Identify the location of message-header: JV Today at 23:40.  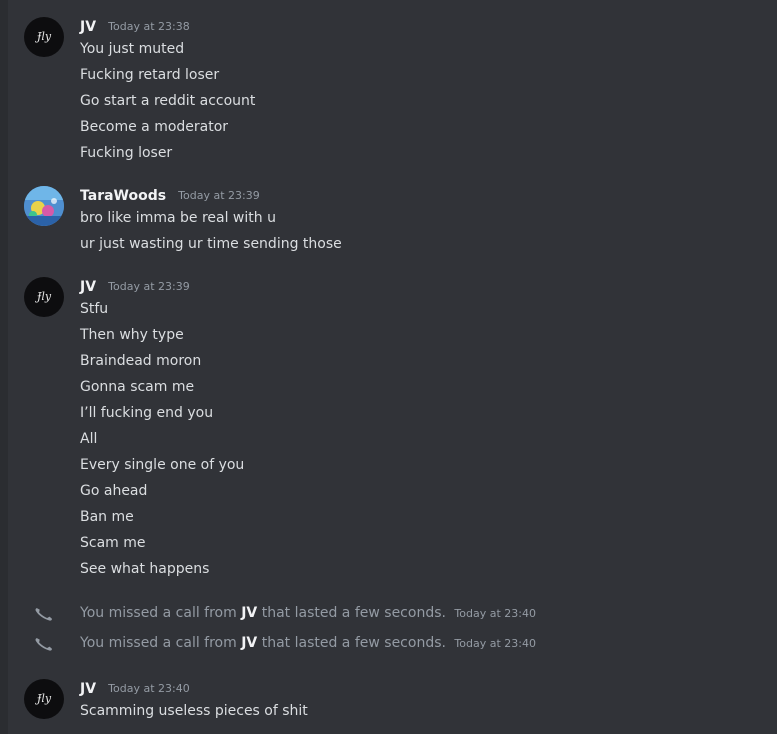
(135, 689).